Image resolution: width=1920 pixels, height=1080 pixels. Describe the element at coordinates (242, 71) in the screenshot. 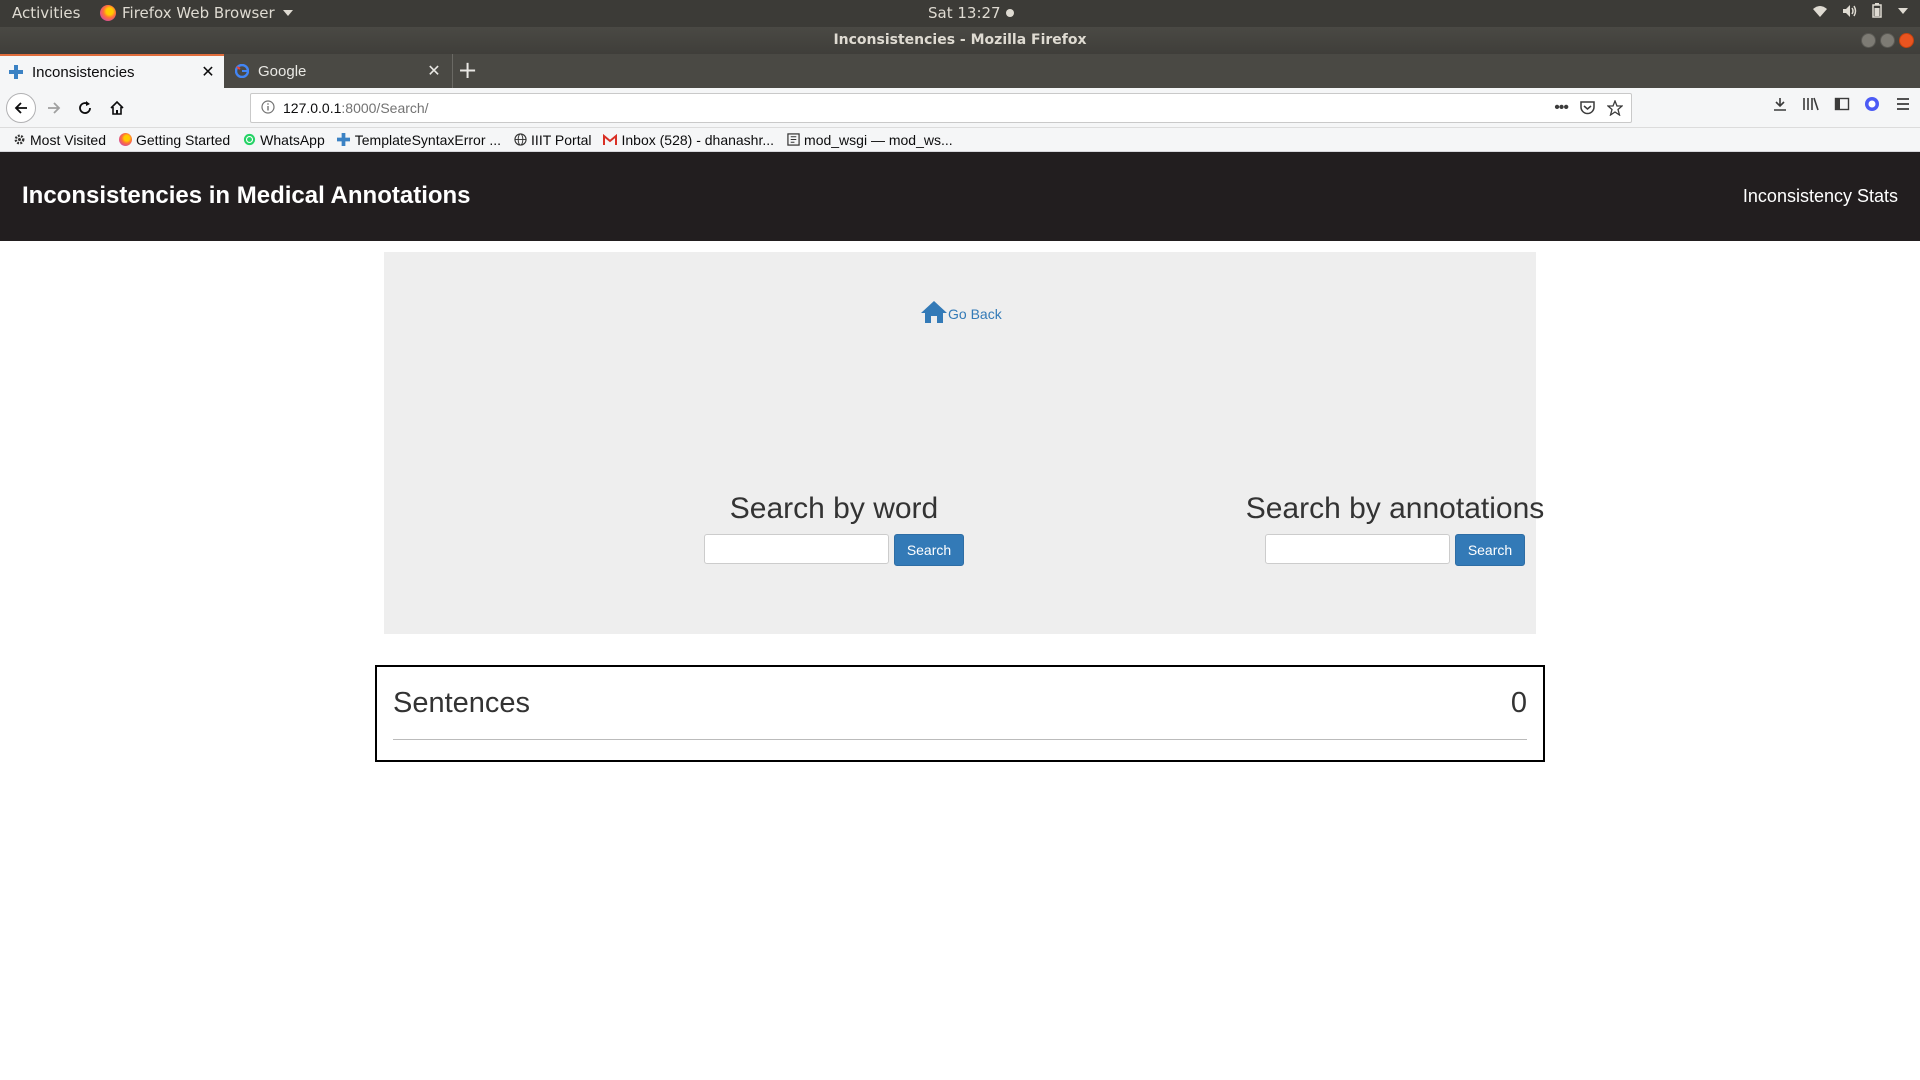

I see `google-icon` at that location.